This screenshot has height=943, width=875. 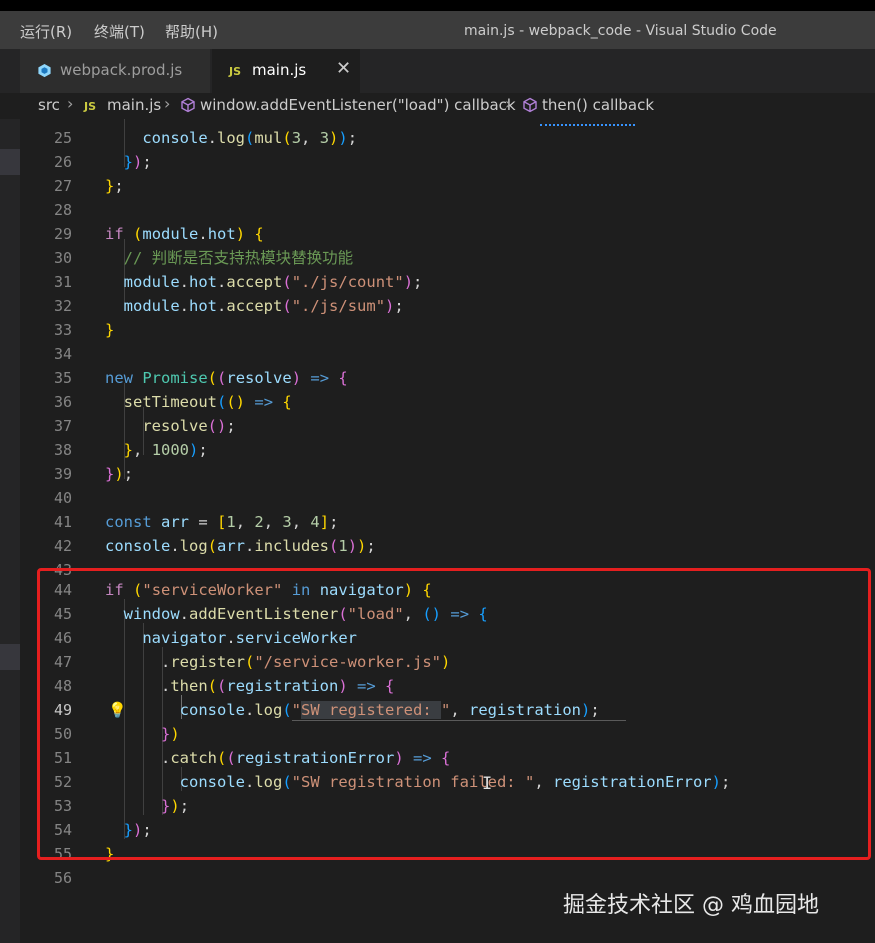 I want to click on code-text: if (module.hot) {, so click(x=184, y=234).